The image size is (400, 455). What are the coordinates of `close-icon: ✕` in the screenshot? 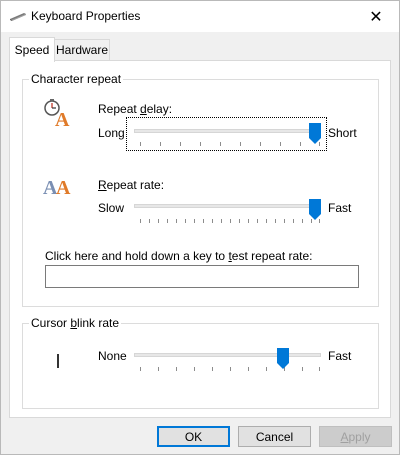 It's located at (376, 17).